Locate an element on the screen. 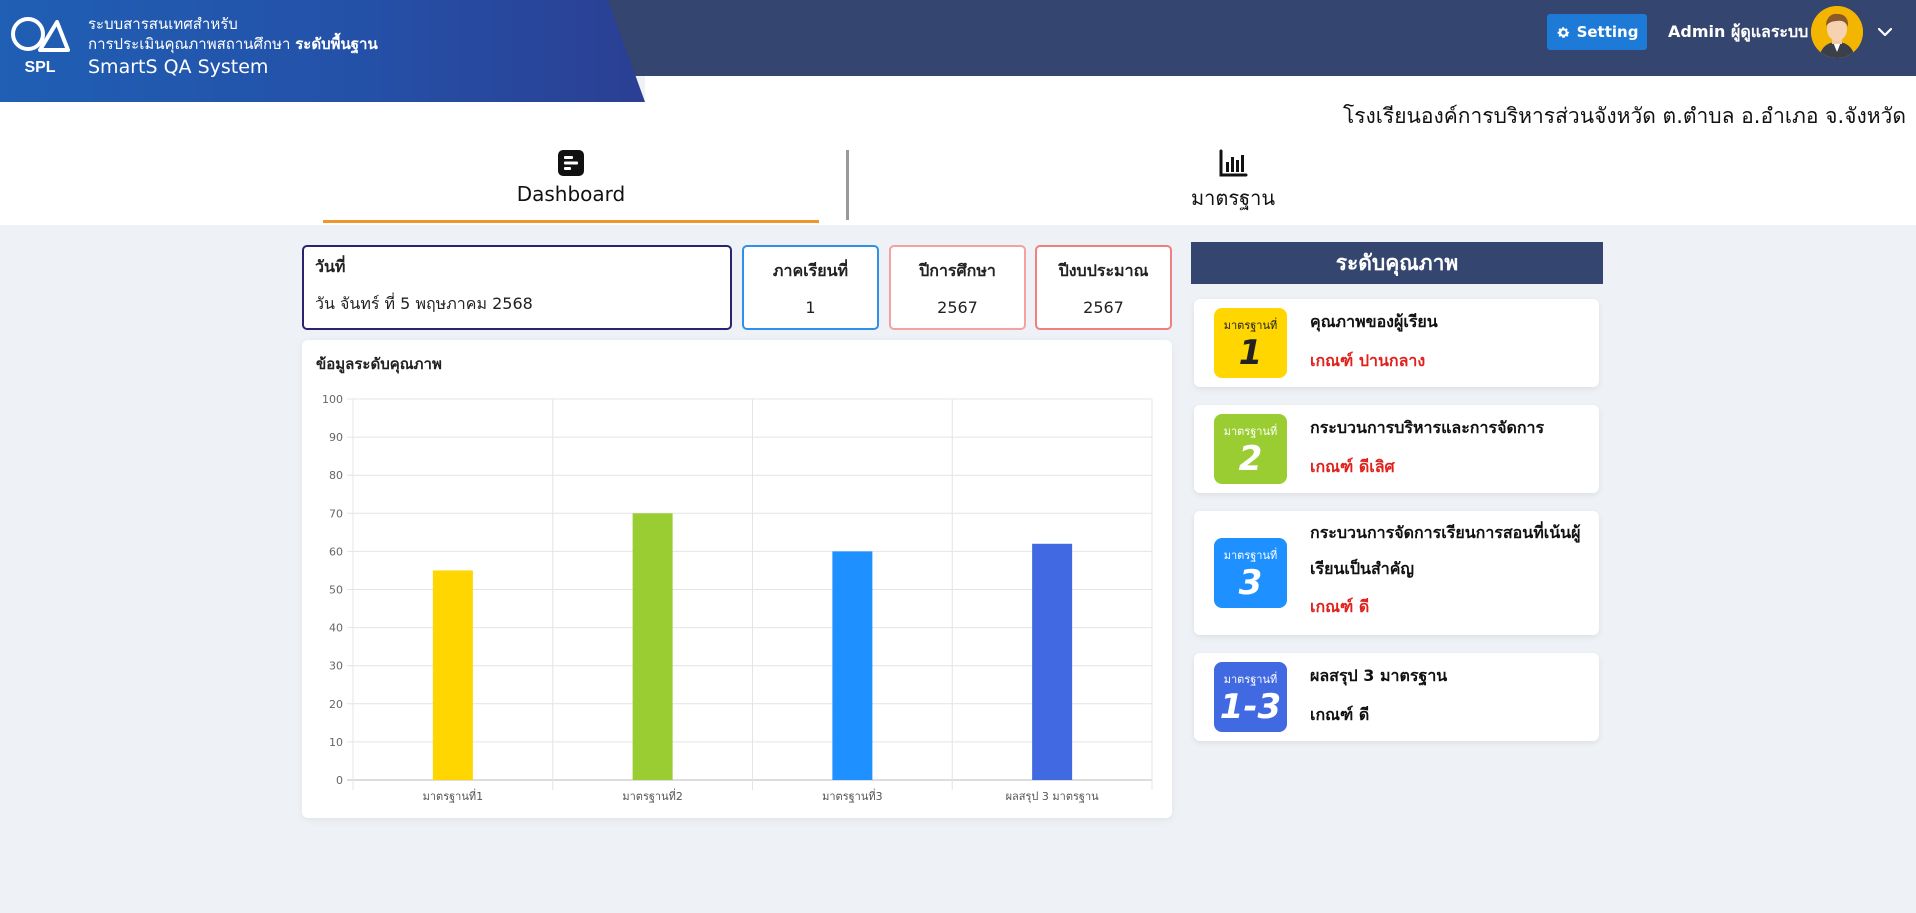 The width and height of the screenshot is (1916, 913). term-value: 1 is located at coordinates (810, 307).